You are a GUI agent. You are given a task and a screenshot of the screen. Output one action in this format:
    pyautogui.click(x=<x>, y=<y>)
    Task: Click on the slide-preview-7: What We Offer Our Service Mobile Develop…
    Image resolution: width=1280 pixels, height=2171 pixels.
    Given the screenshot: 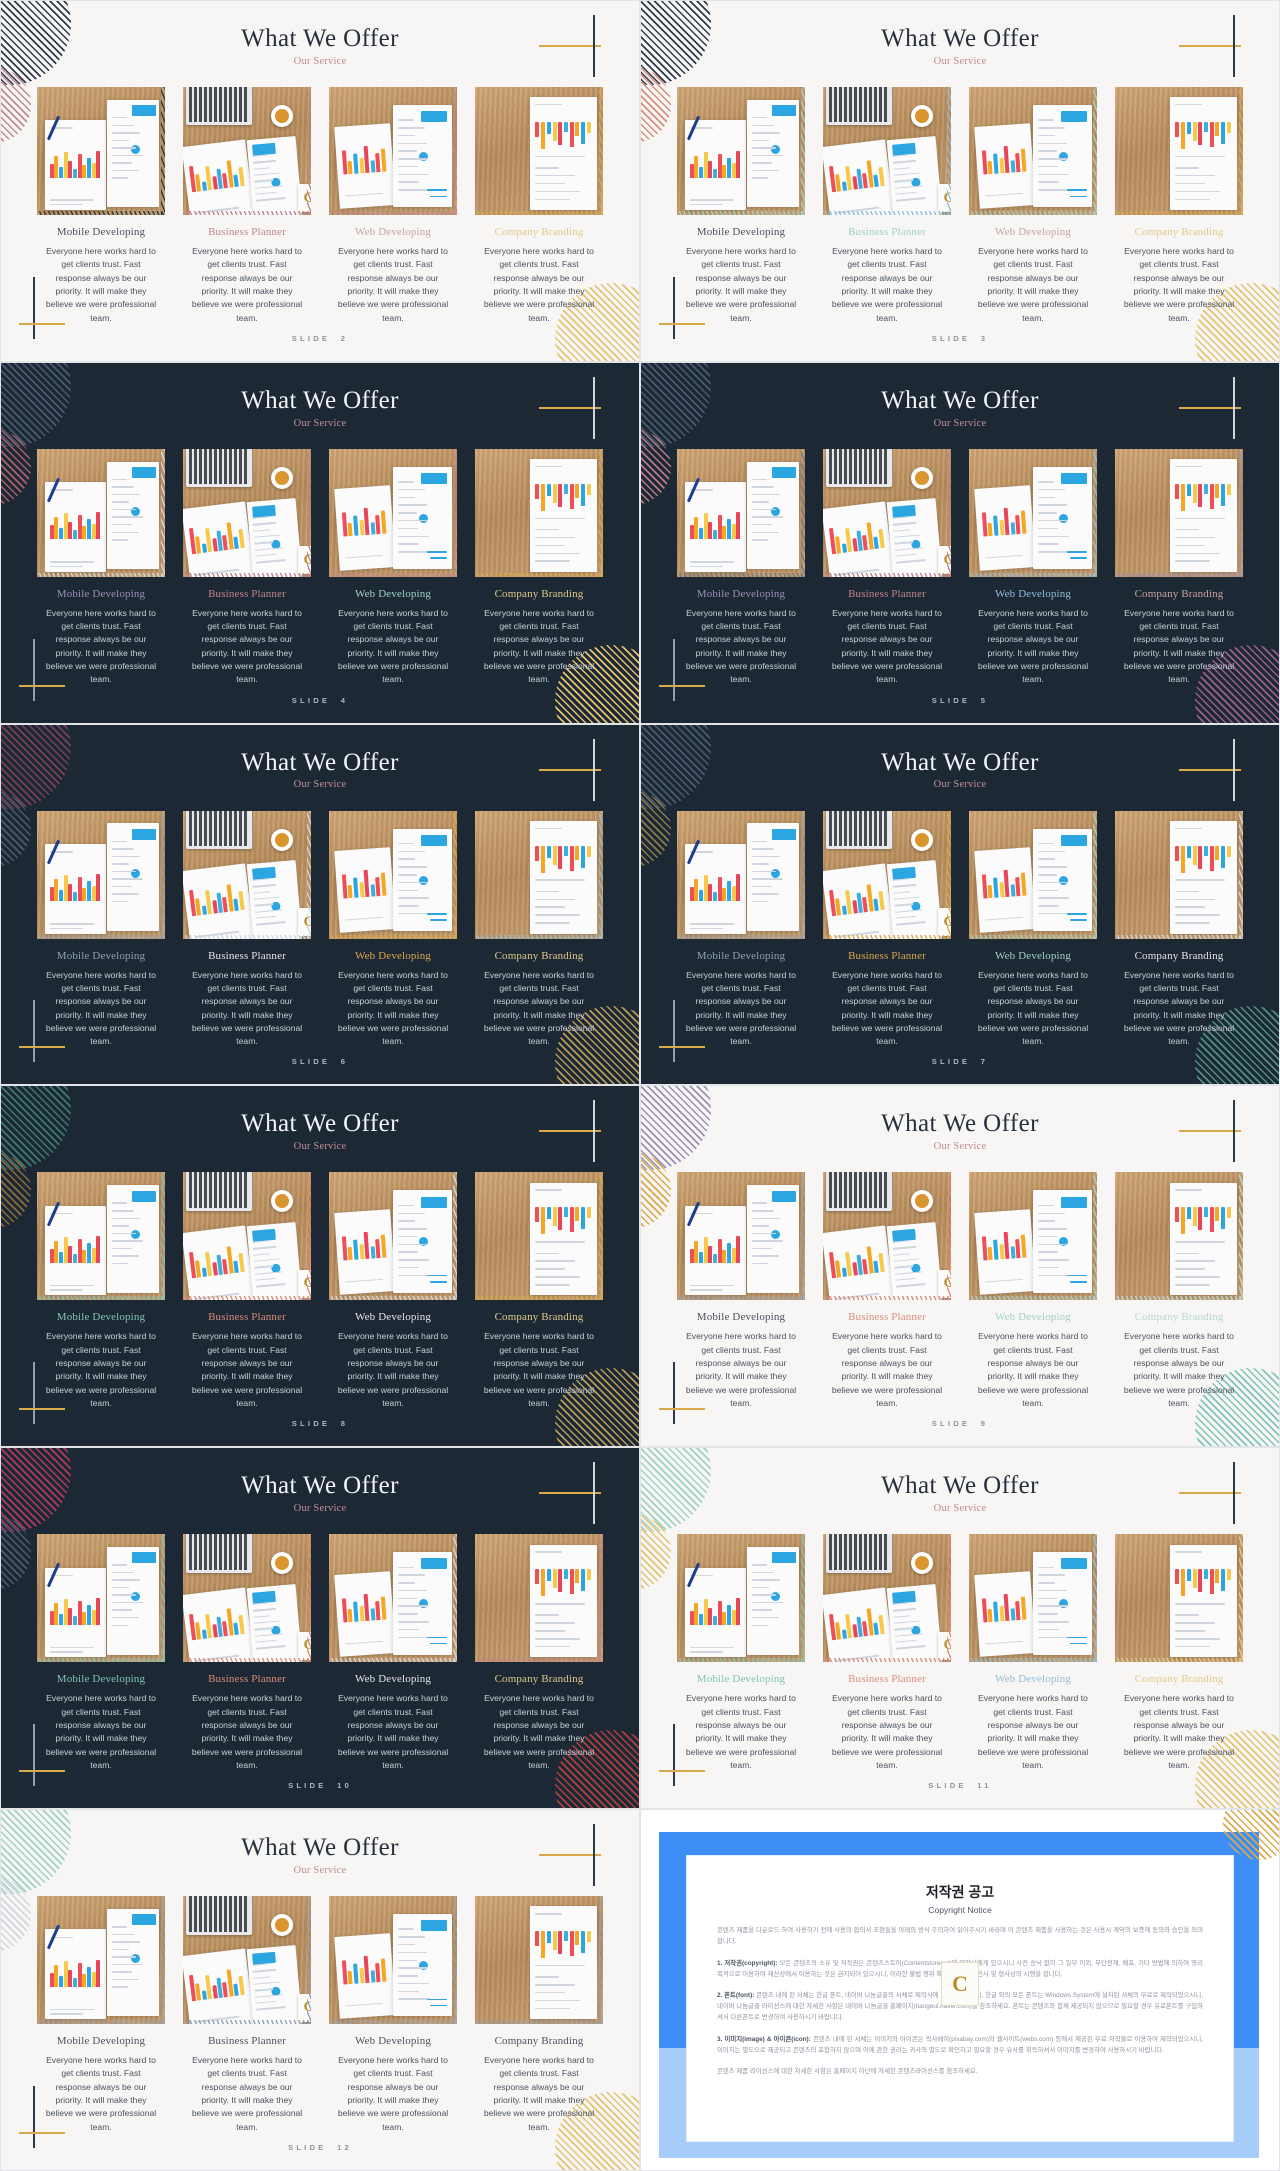 What is the action you would take?
    pyautogui.click(x=960, y=904)
    